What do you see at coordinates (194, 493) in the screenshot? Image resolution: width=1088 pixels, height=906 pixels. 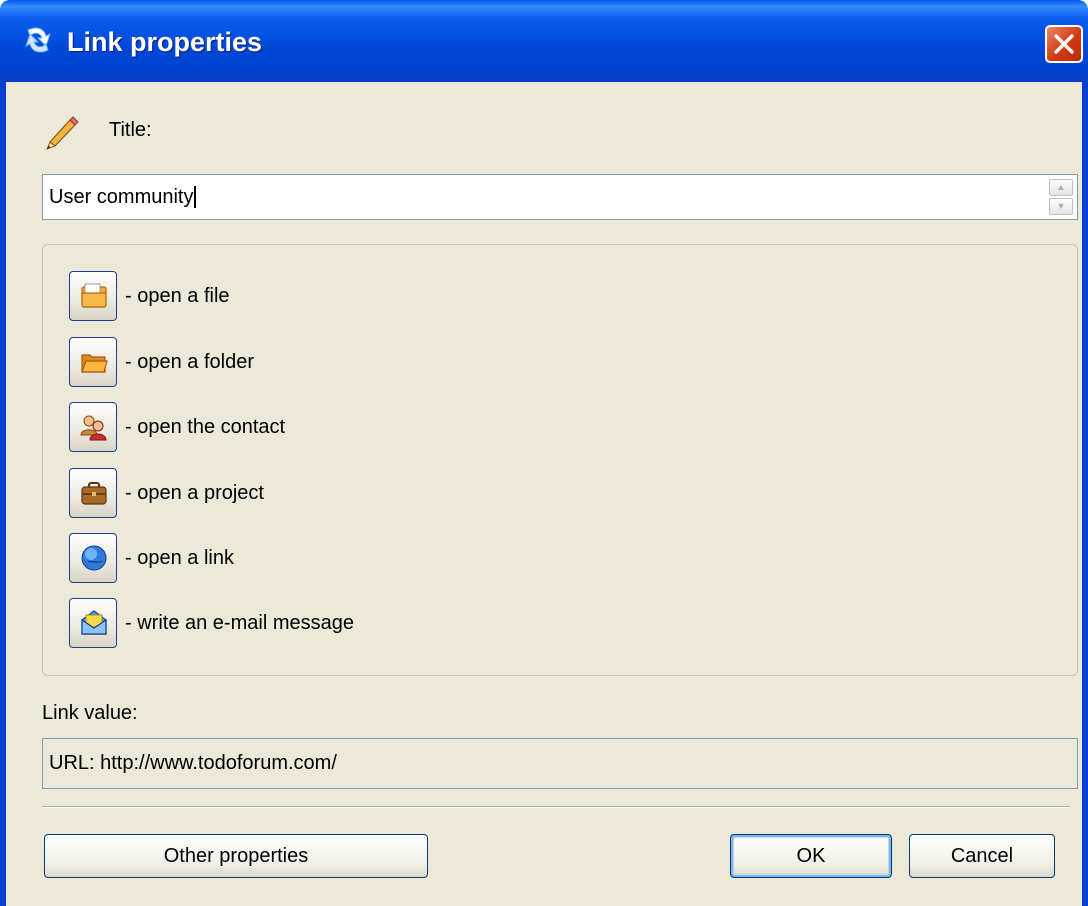 I see `action-label: - open a project` at bounding box center [194, 493].